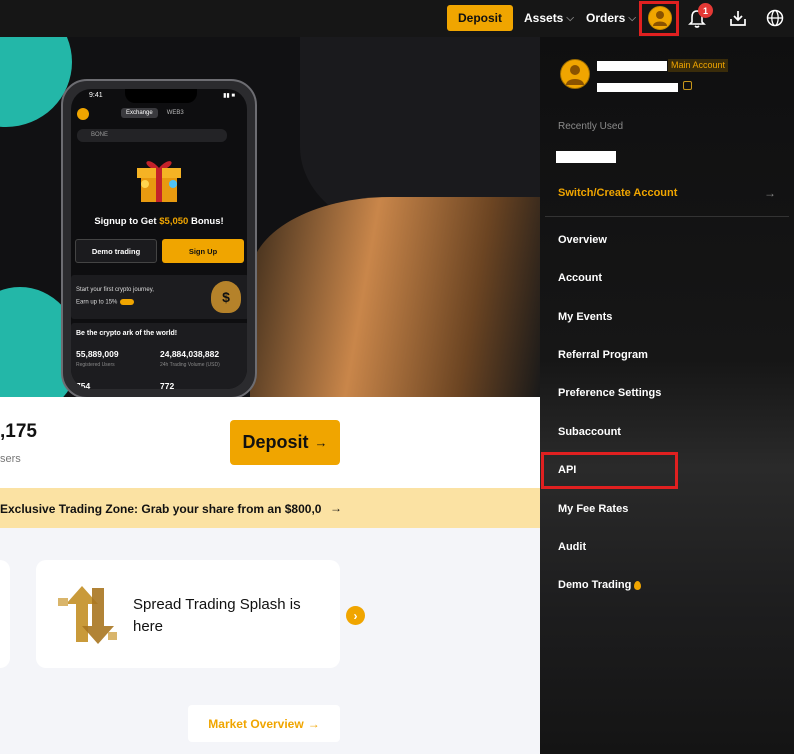  I want to click on deposit-cta-label: Deposit, so click(275, 442).